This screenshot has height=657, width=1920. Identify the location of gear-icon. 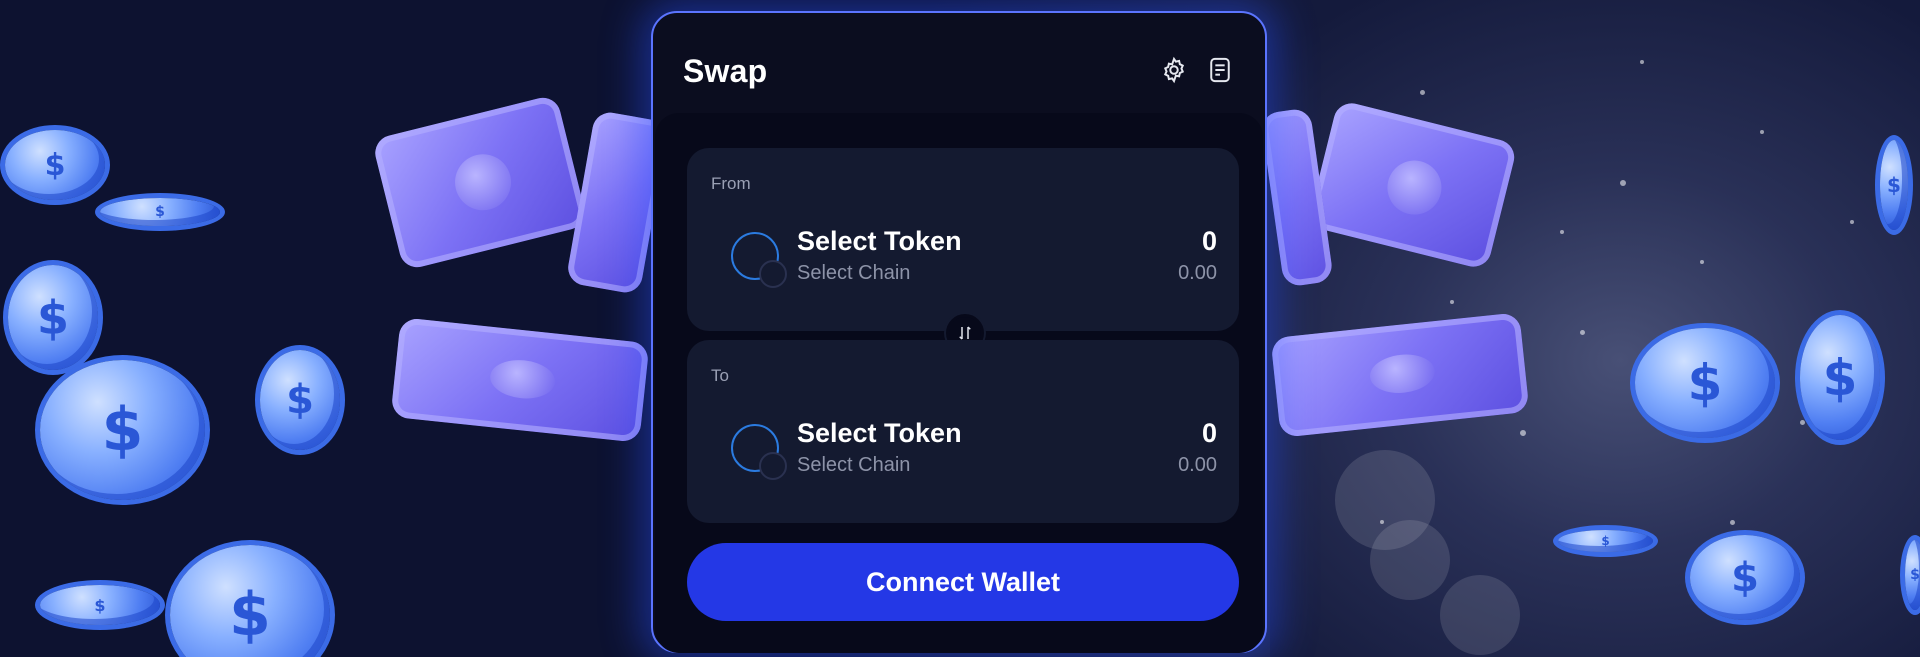
(1174, 70).